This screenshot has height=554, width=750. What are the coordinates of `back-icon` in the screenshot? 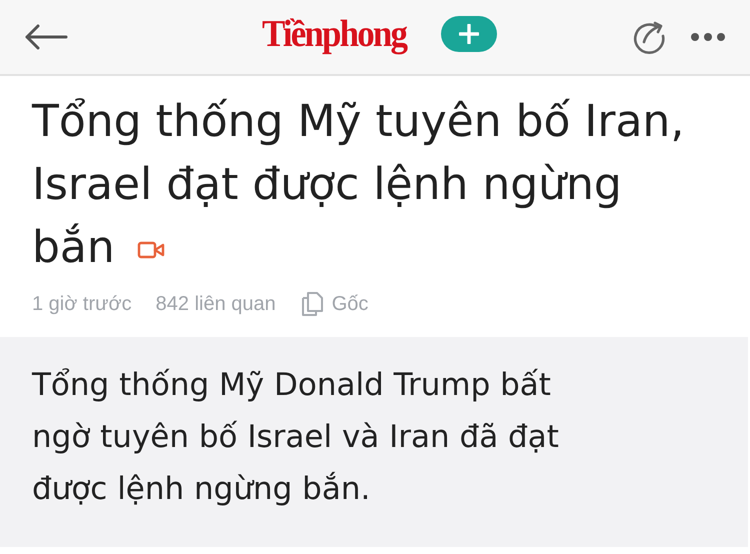 It's located at (46, 37).